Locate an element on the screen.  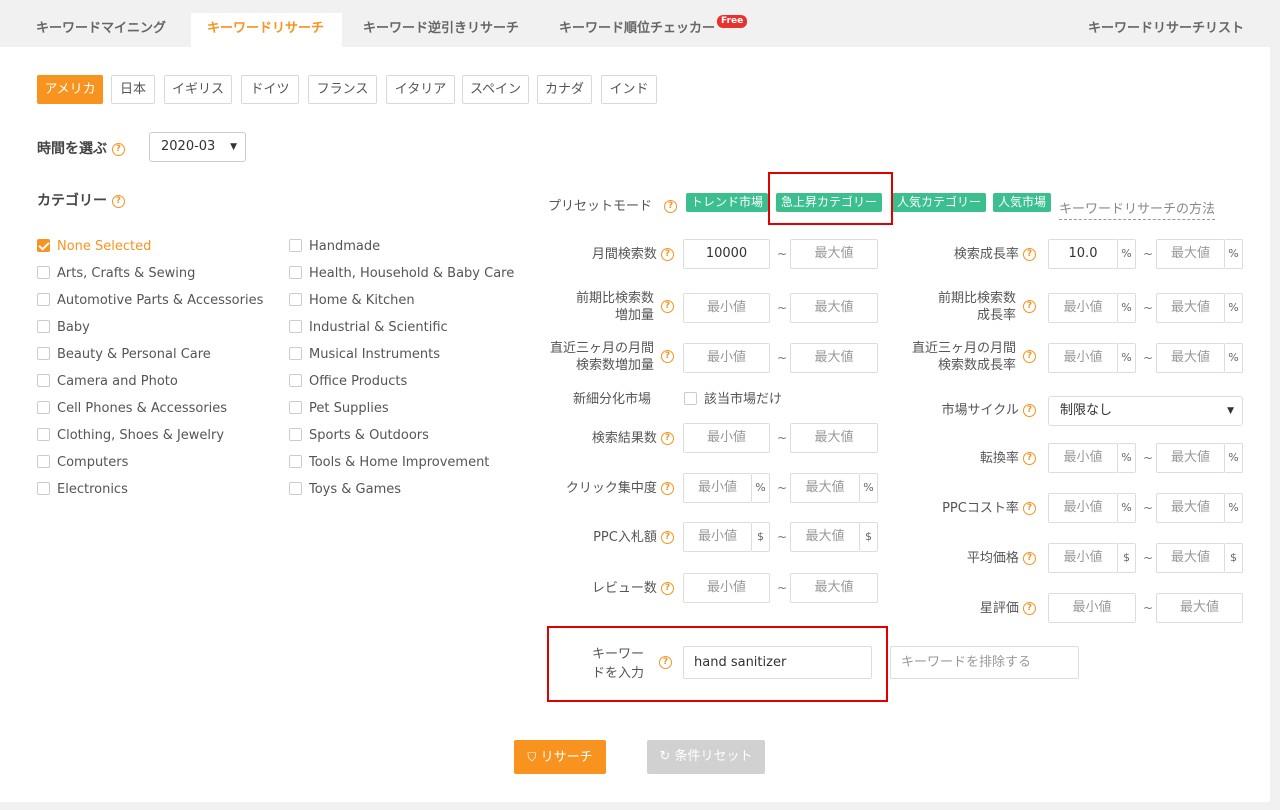
results-max-input: 最大値 is located at coordinates (834, 438).